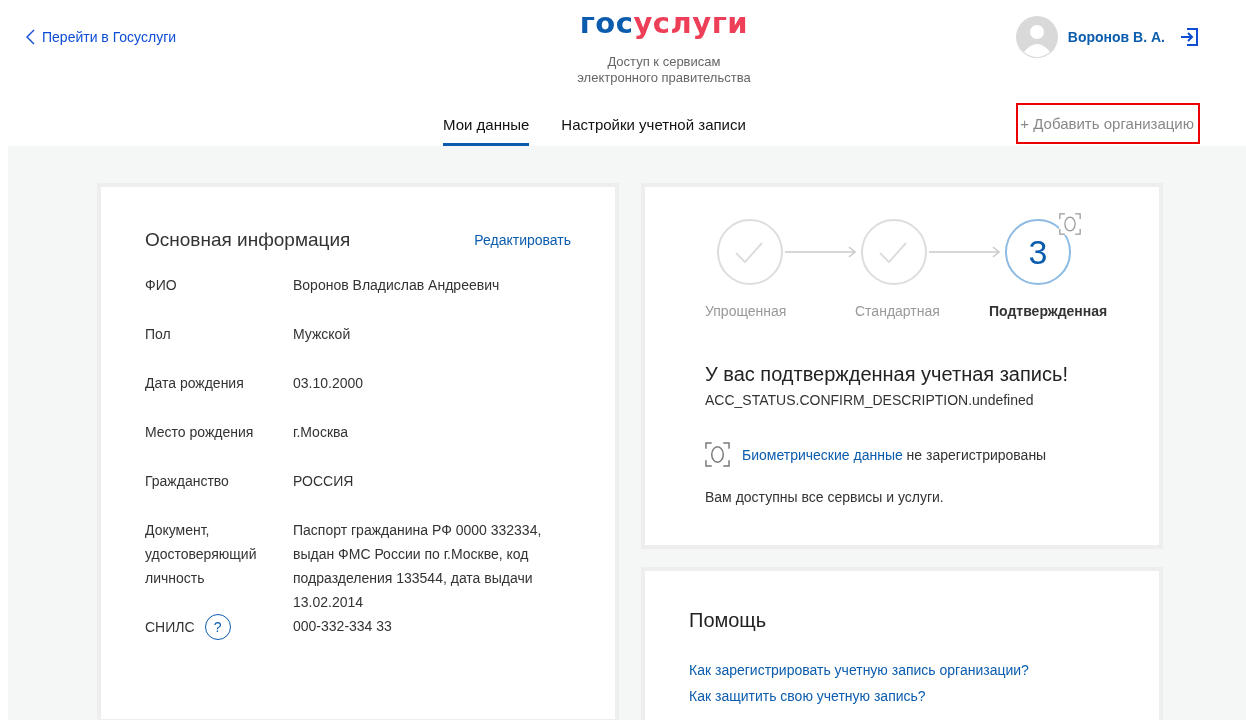  What do you see at coordinates (522, 240) in the screenshot?
I see `edit-link: Редактировать` at bounding box center [522, 240].